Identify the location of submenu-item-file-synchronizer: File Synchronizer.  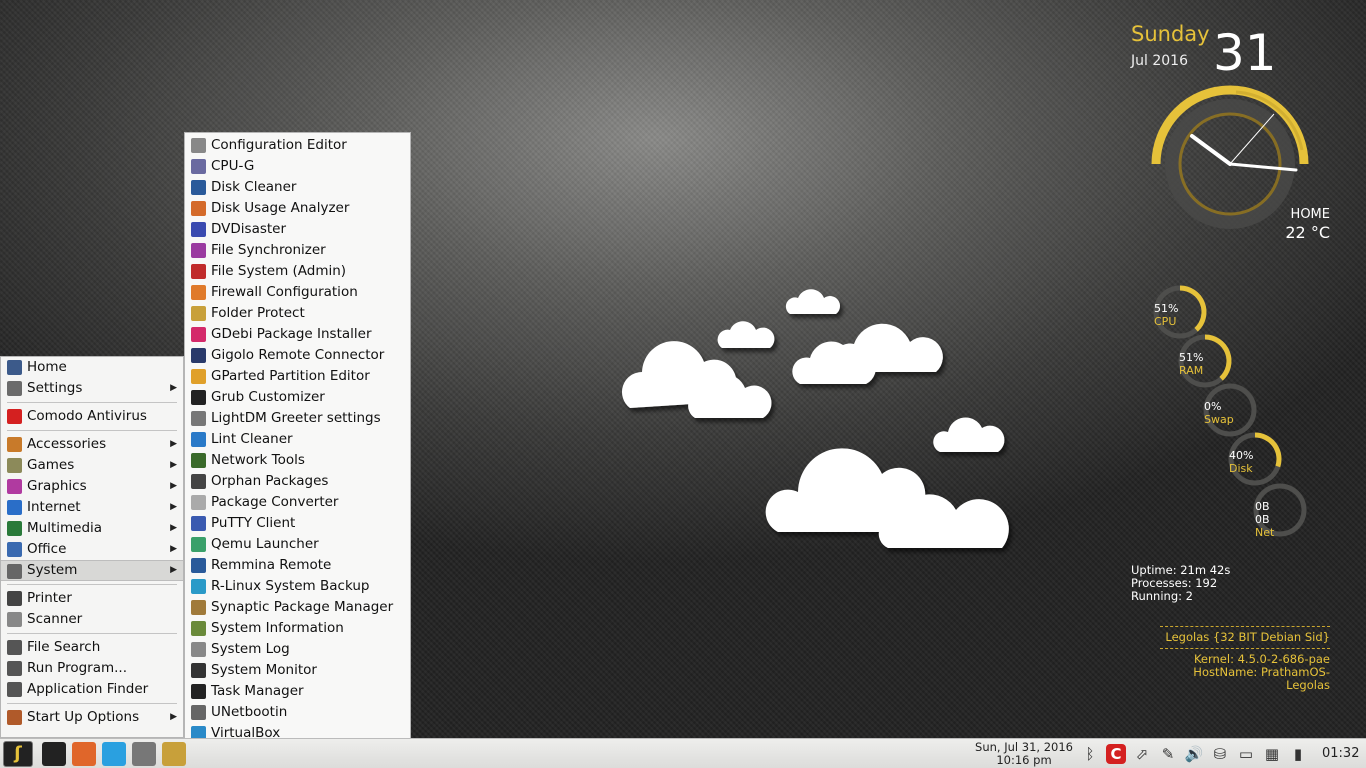
(297, 250).